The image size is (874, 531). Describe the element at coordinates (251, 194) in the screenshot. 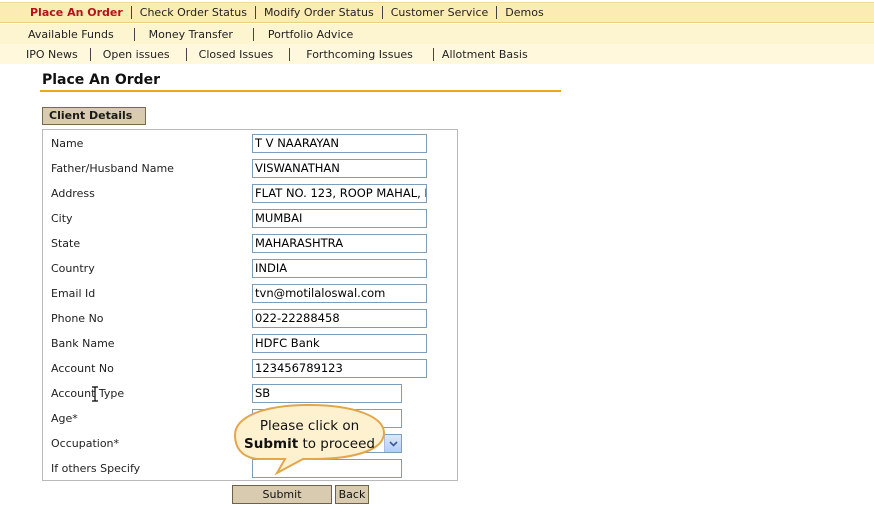

I see `form-row-address: Address FLAT NO. 123, ROOP MAHAL, B` at that location.